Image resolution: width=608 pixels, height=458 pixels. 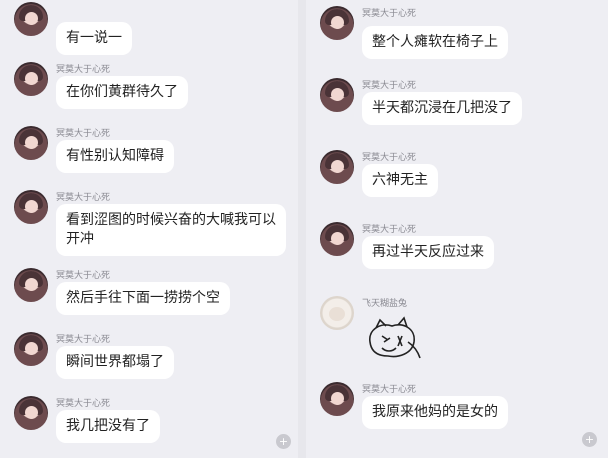 I want to click on message-bubble: 看到涩图的时候兴奋的大喊我可以开冲, so click(x=171, y=230).